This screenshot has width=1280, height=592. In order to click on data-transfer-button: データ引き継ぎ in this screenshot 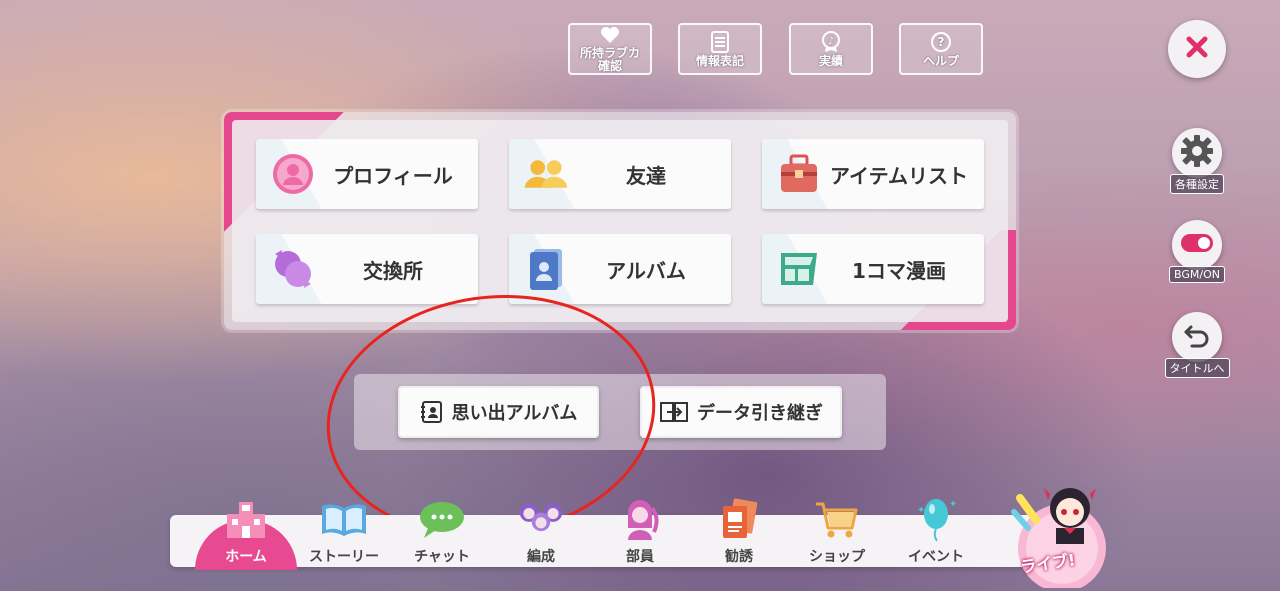, I will do `click(741, 412)`.